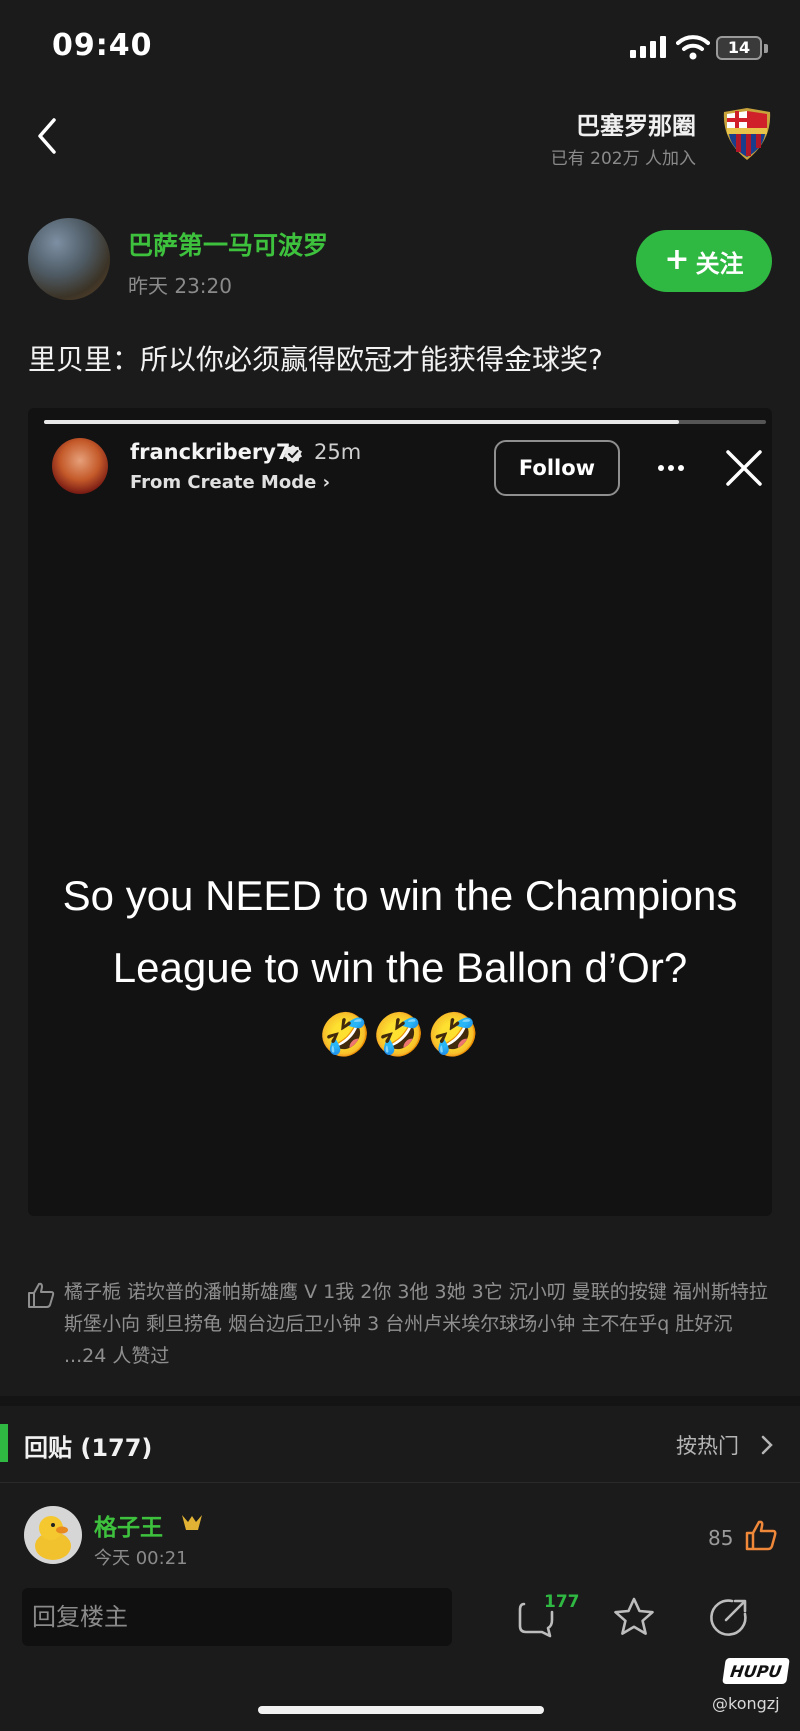 Image resolution: width=800 pixels, height=1731 pixels. Describe the element at coordinates (648, 47) in the screenshot. I see `cellular-signal-icon` at that location.